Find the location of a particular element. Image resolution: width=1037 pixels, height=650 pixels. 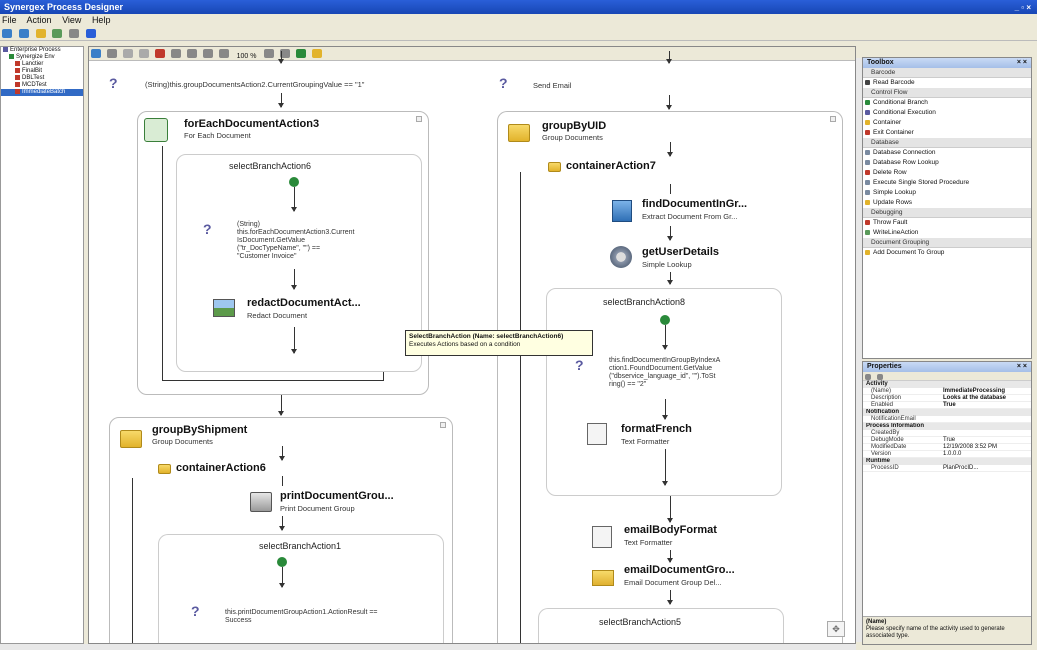

toolbox-item: Throw Fault is located at coordinates (947, 223).